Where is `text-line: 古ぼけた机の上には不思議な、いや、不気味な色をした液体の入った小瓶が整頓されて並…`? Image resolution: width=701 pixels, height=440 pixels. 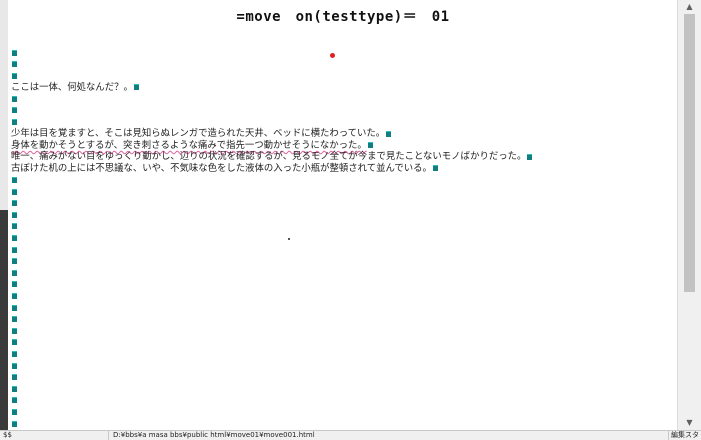 text-line: 古ぼけた机の上には不思議な、いや、不気味な色をした液体の入った小瓶が整頓されて並… is located at coordinates (341, 169).